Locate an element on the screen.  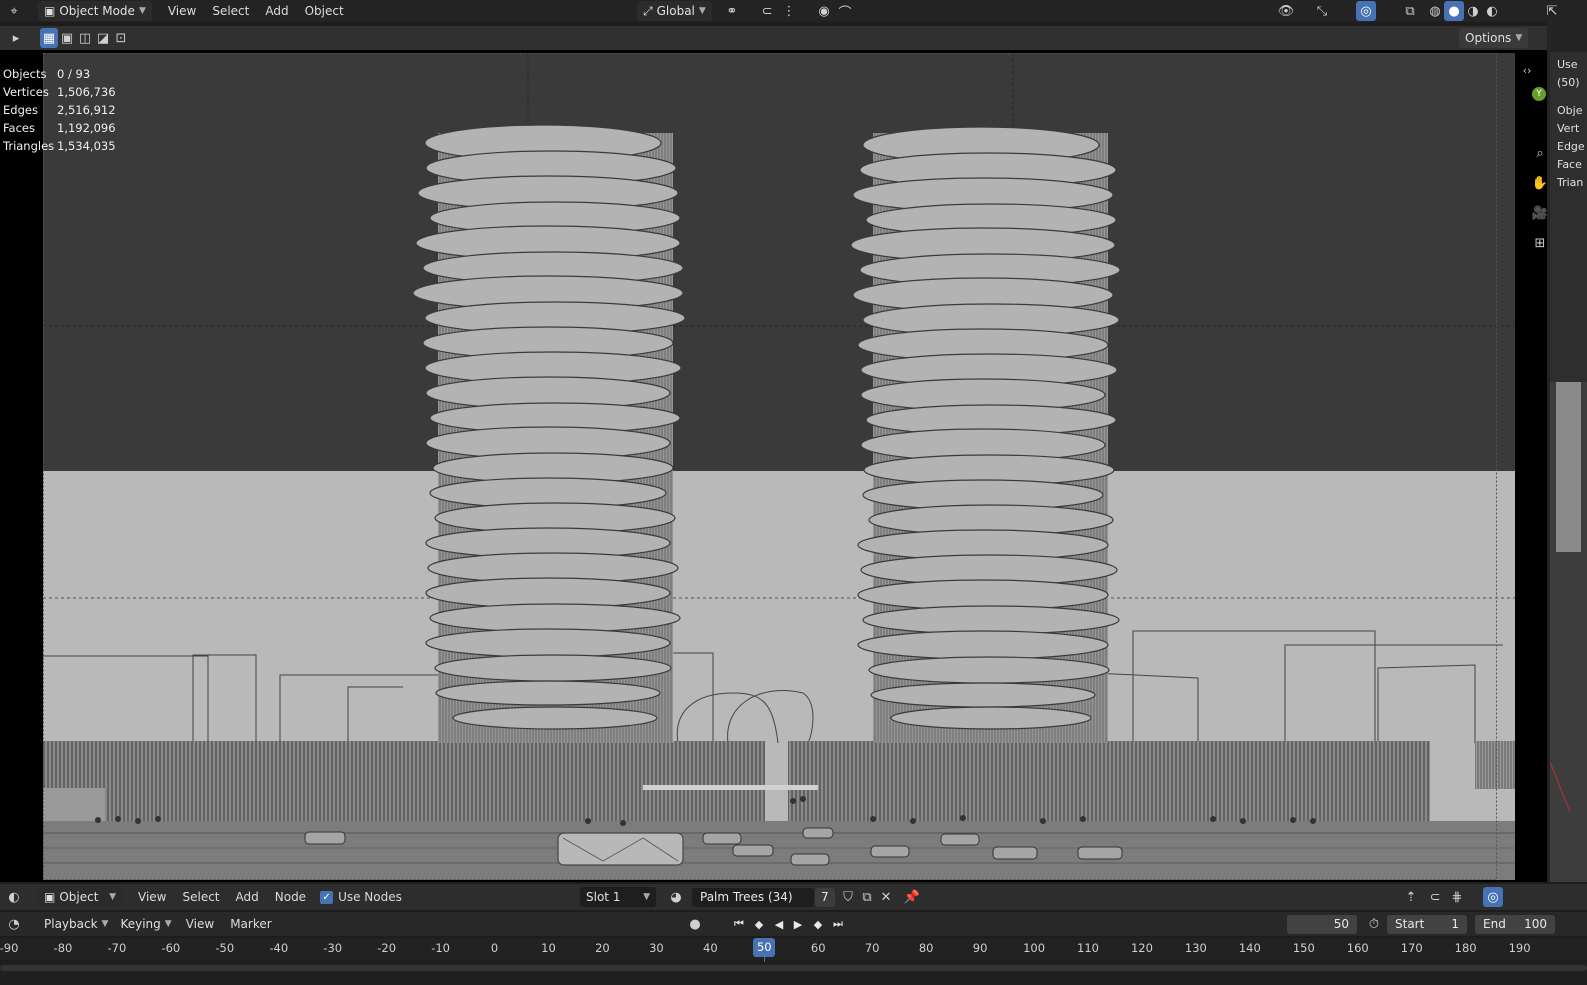
ruler-tick-label: -10 is located at coordinates (440, 948).